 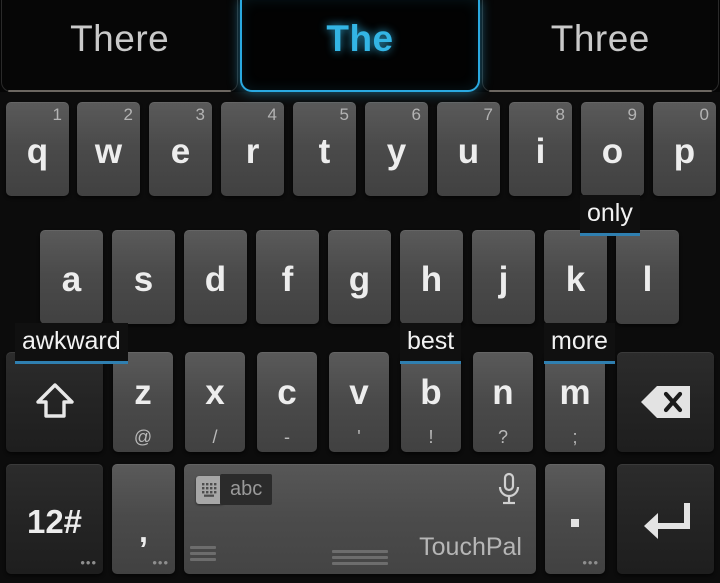 I want to click on key-label: j, so click(x=503, y=279).